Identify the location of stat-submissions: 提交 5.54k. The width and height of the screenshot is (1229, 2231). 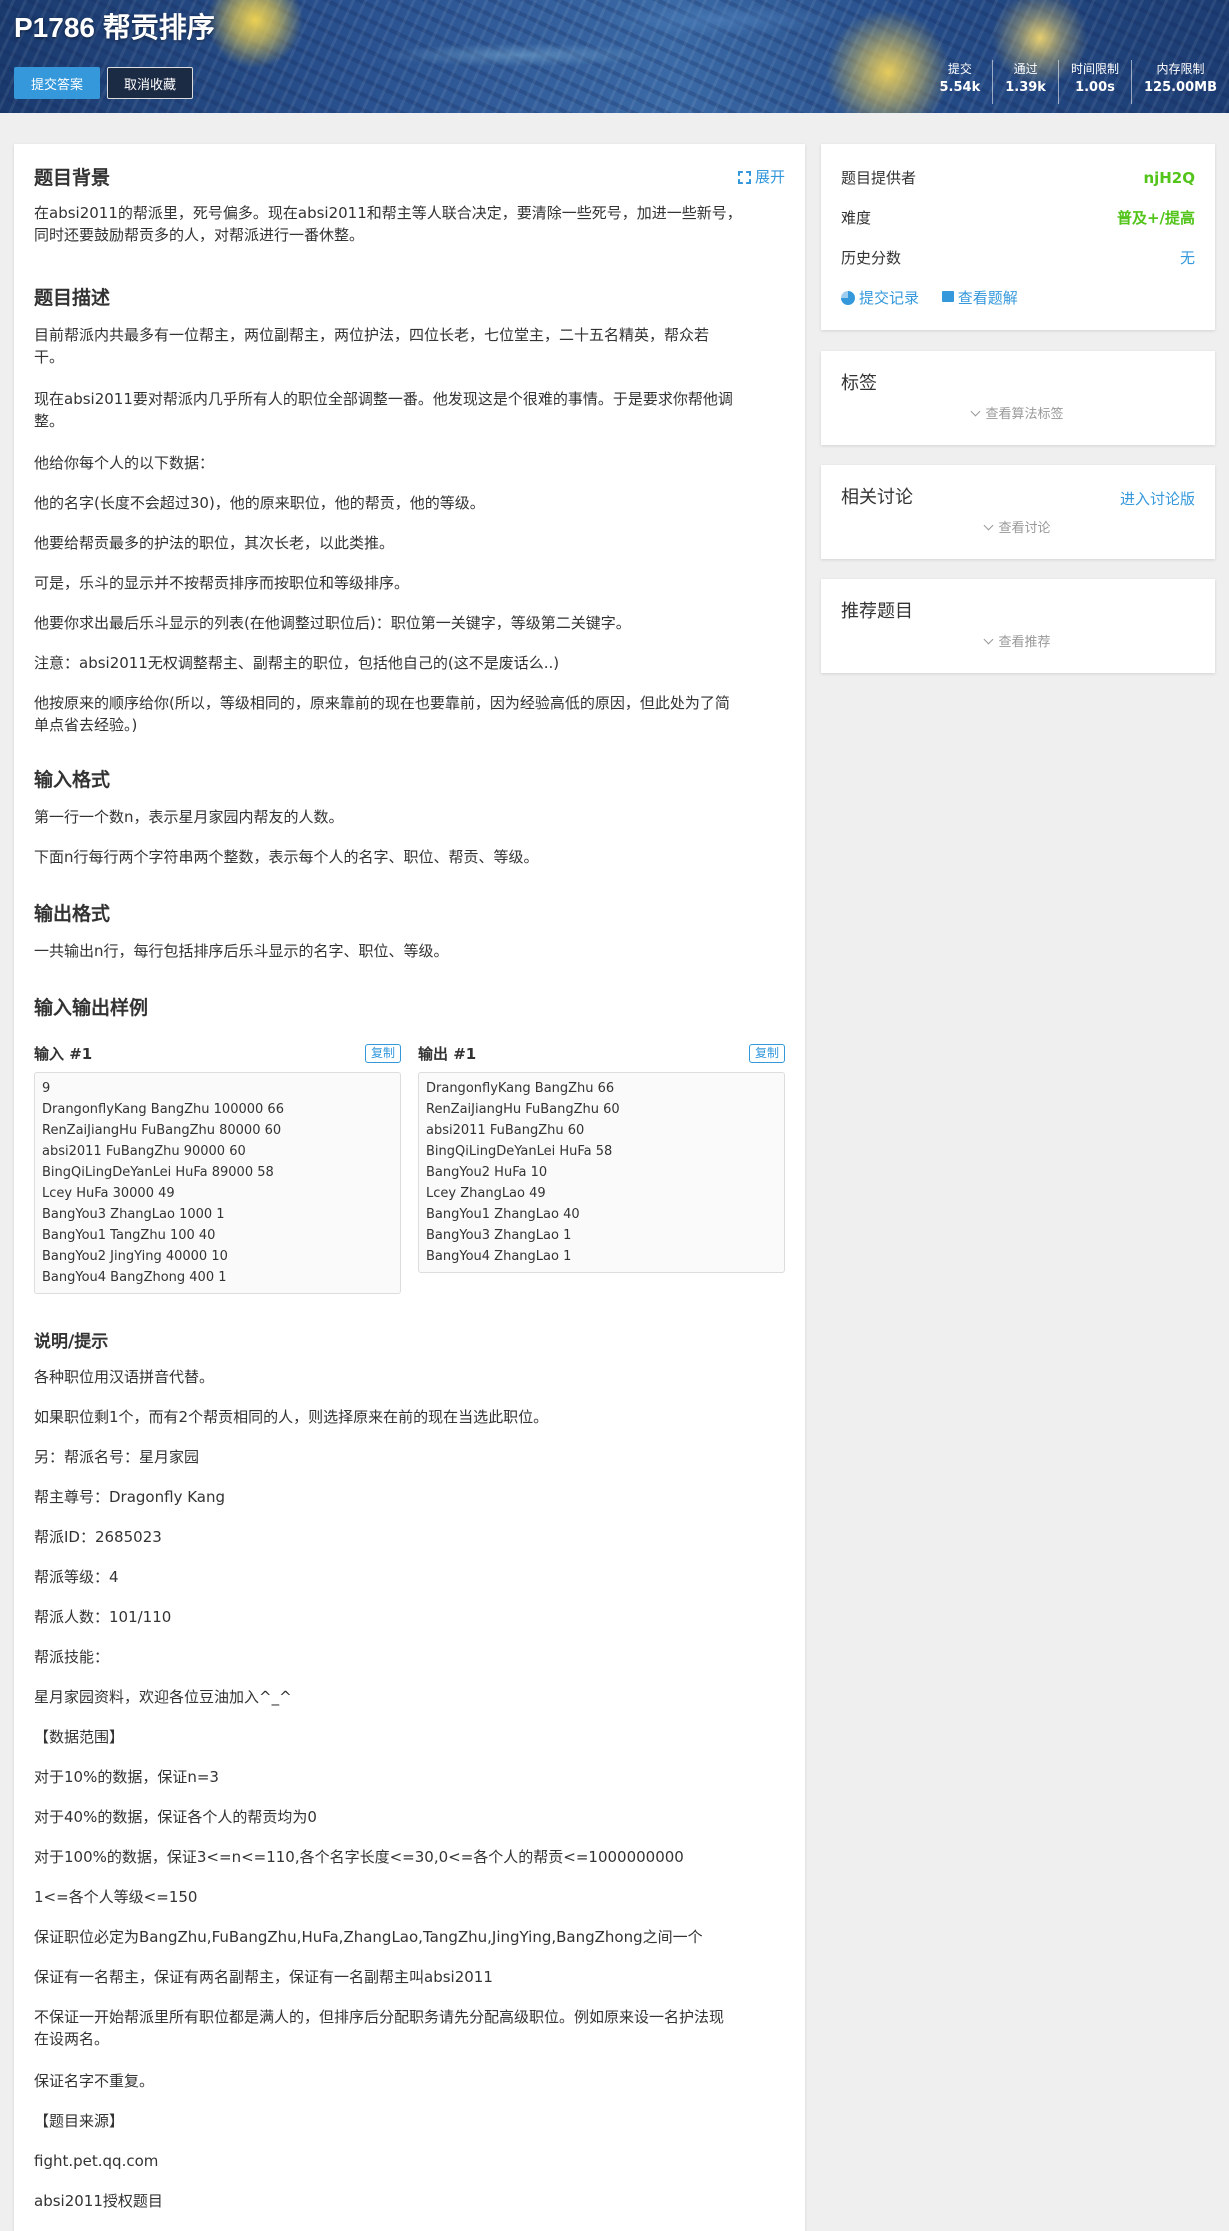
(960, 78).